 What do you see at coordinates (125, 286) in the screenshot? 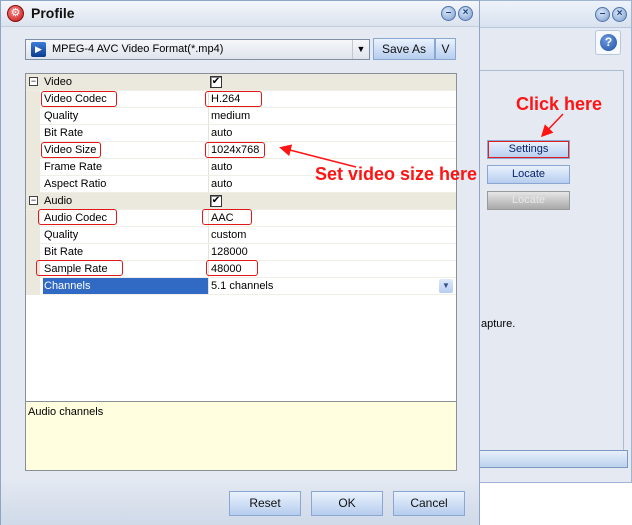
I see `property-label: Channels` at bounding box center [125, 286].